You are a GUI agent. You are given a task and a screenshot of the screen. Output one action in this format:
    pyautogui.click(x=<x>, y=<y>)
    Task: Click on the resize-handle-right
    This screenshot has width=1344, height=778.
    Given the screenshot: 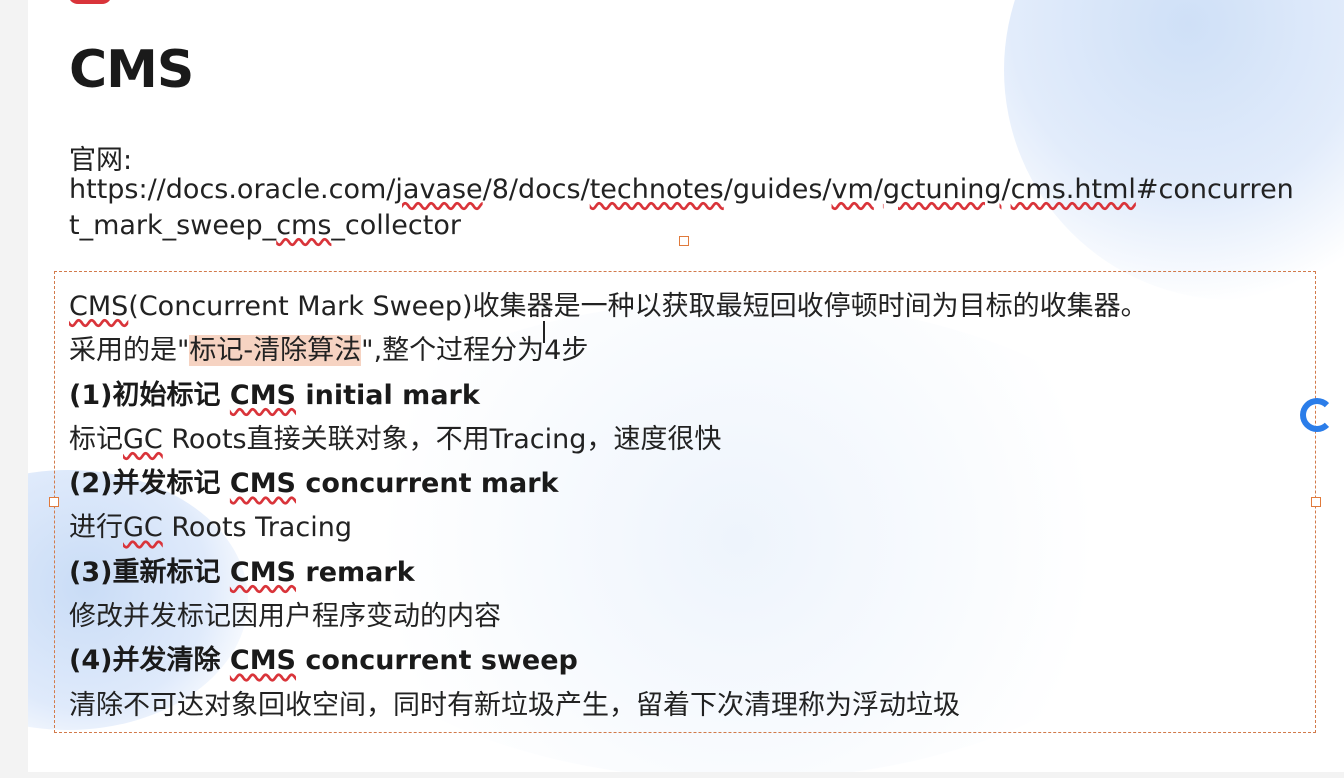 What is the action you would take?
    pyautogui.click(x=1316, y=502)
    